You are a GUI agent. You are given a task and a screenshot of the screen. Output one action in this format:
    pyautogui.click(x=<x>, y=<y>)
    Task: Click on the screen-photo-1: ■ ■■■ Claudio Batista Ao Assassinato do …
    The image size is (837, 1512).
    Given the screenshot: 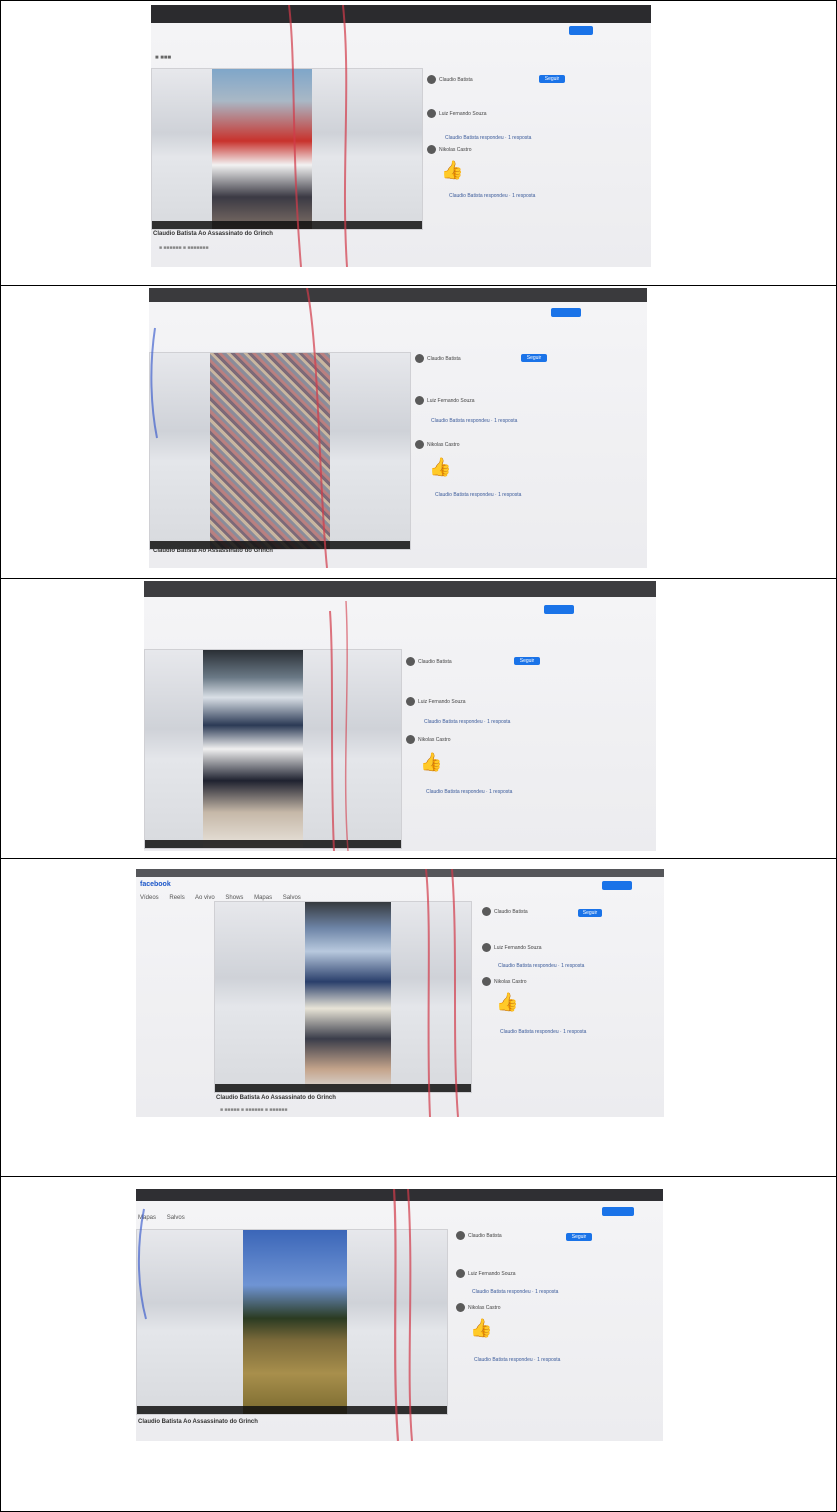 What is the action you would take?
    pyautogui.click(x=401, y=136)
    